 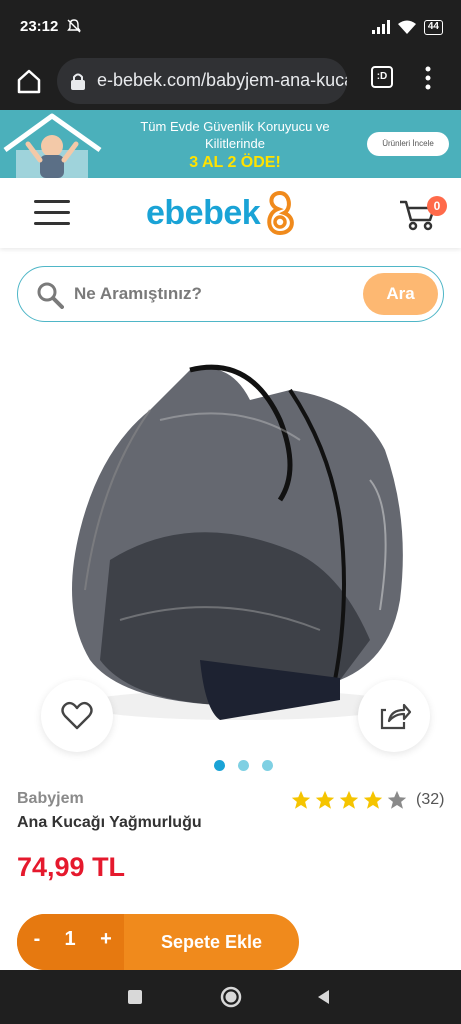 What do you see at coordinates (39, 26) in the screenshot?
I see `status-time: 23:12` at bounding box center [39, 26].